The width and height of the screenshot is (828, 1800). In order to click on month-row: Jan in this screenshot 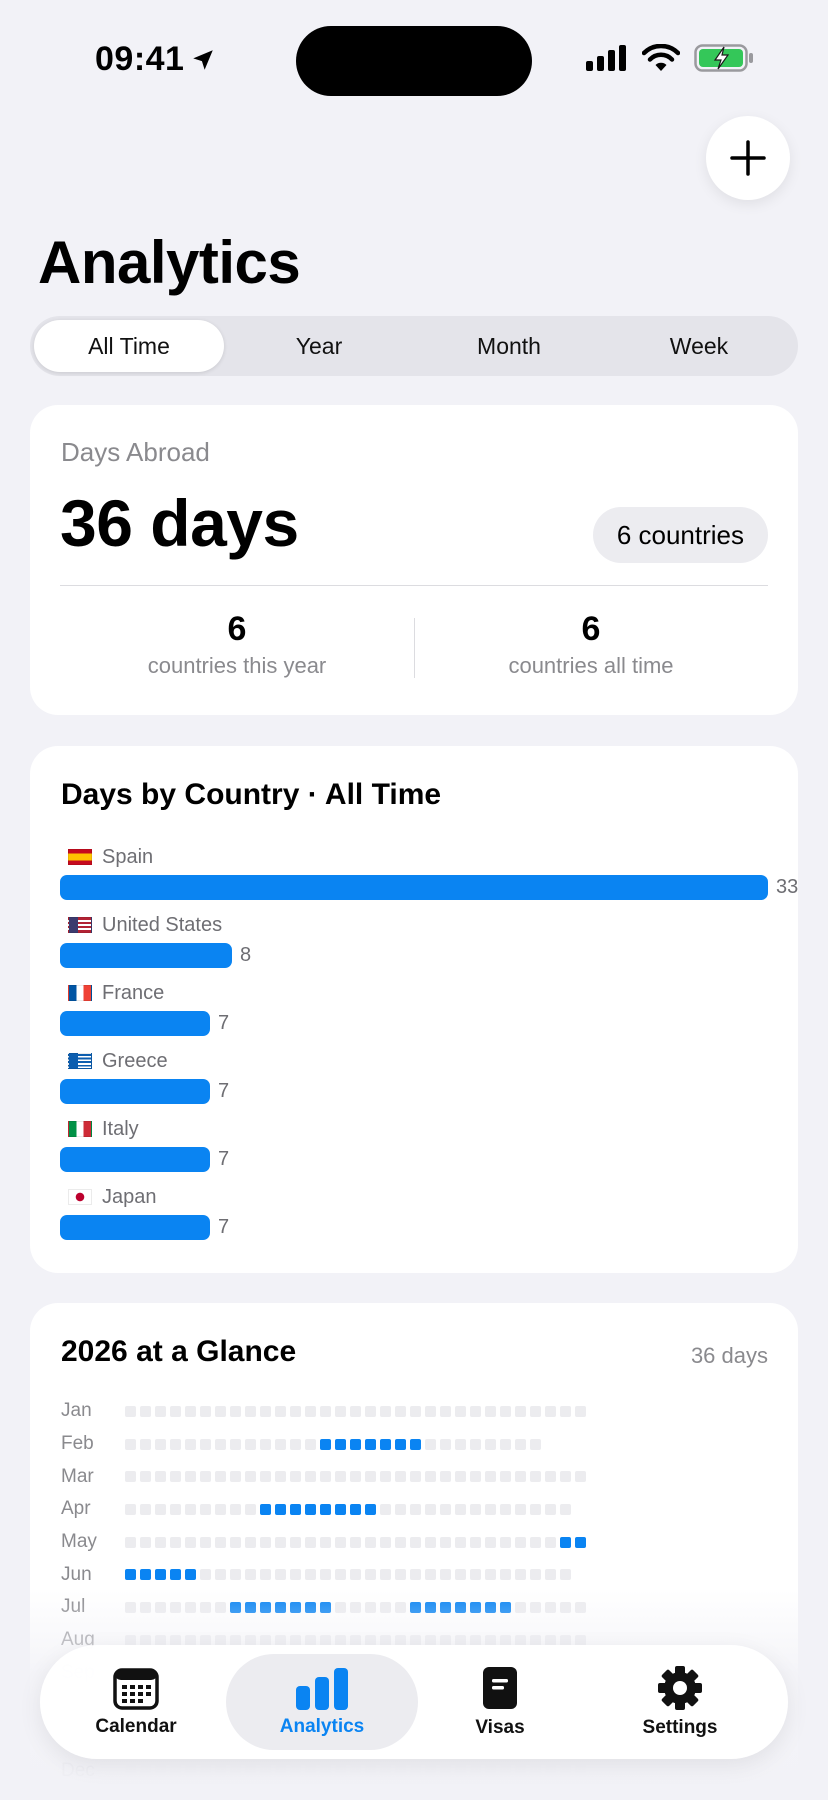, I will do `click(323, 1411)`.